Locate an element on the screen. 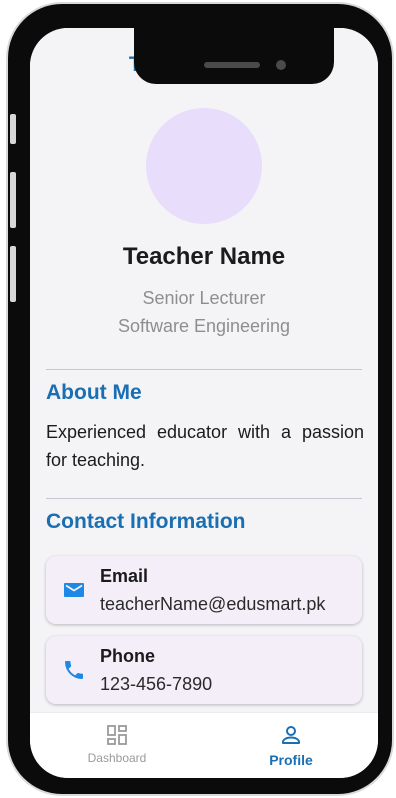 The image size is (396, 798). email-value: teacherName@edusmart.pk is located at coordinates (212, 604).